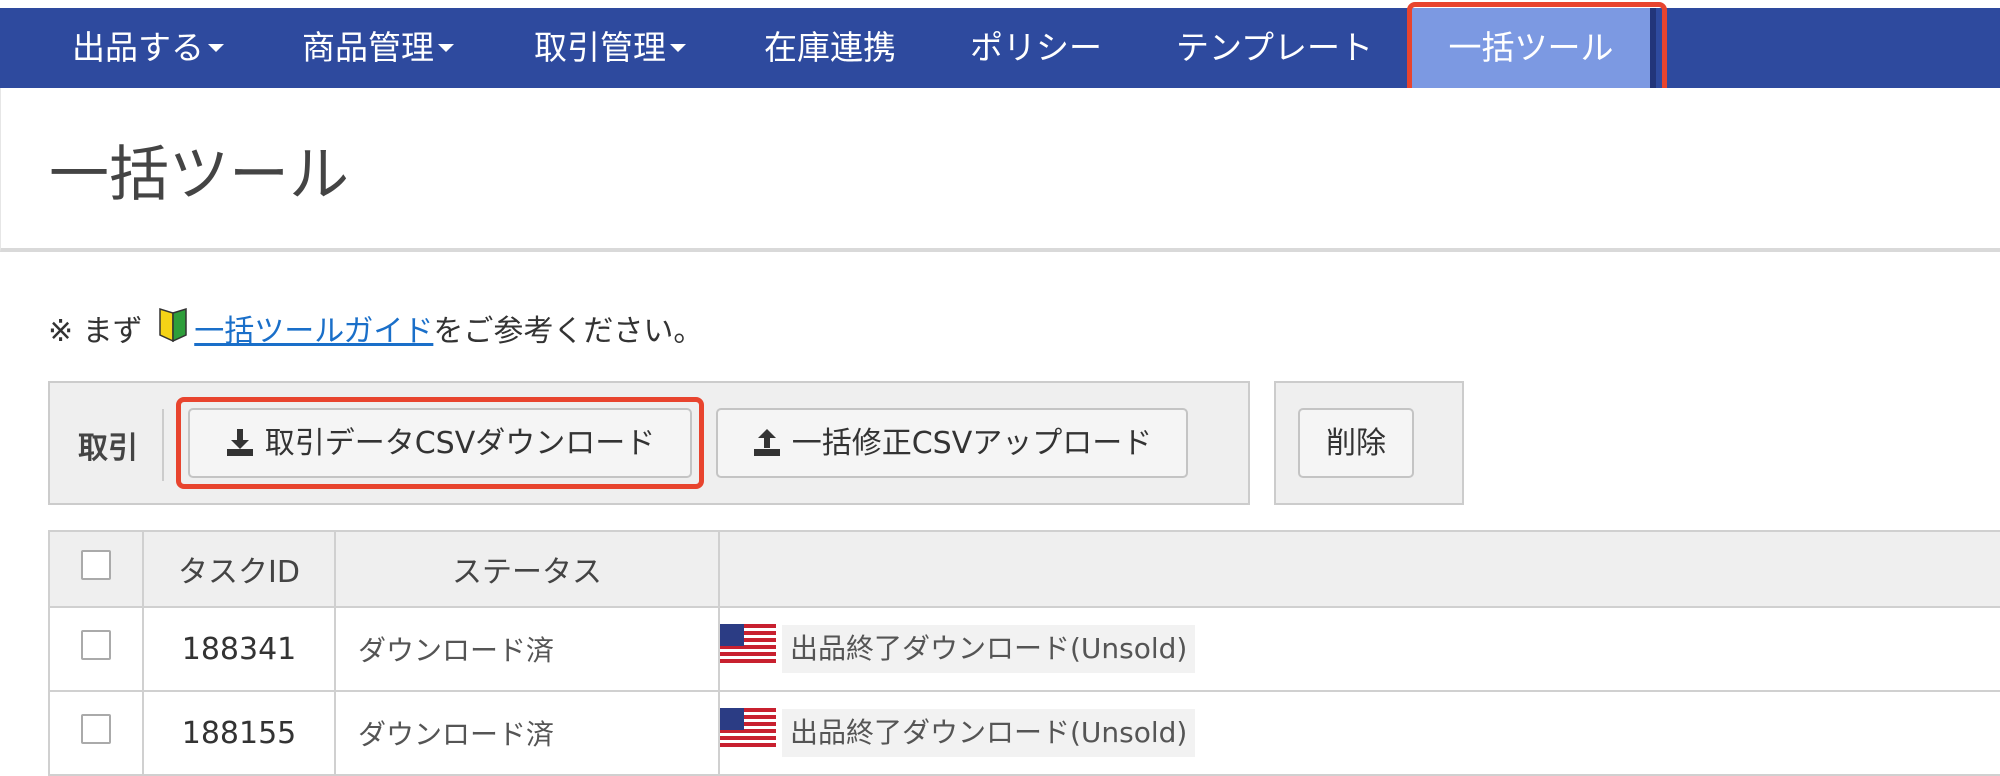  Describe the element at coordinates (972, 443) in the screenshot. I see `csv-upload-label: 一括修正CSVアップロード` at that location.